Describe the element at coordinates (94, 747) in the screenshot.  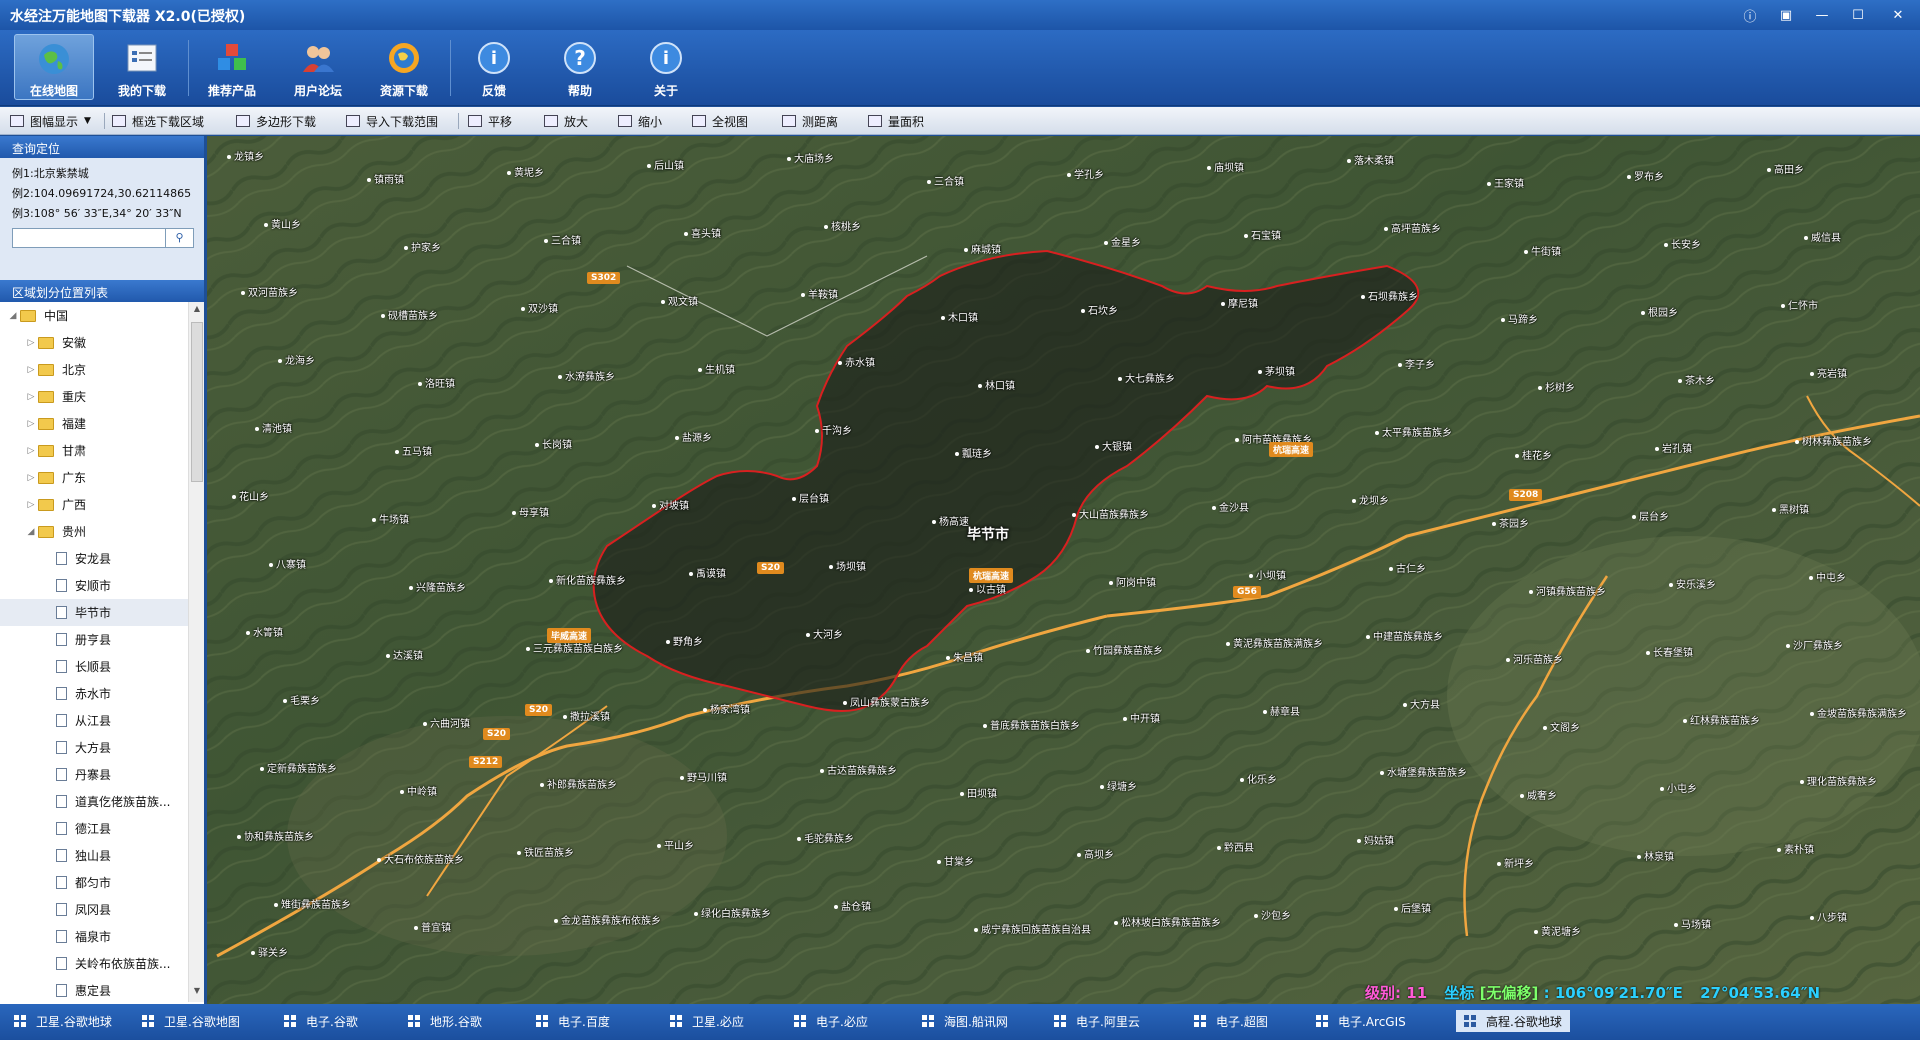
I see `tree-leaf-item: 大方县` at that location.